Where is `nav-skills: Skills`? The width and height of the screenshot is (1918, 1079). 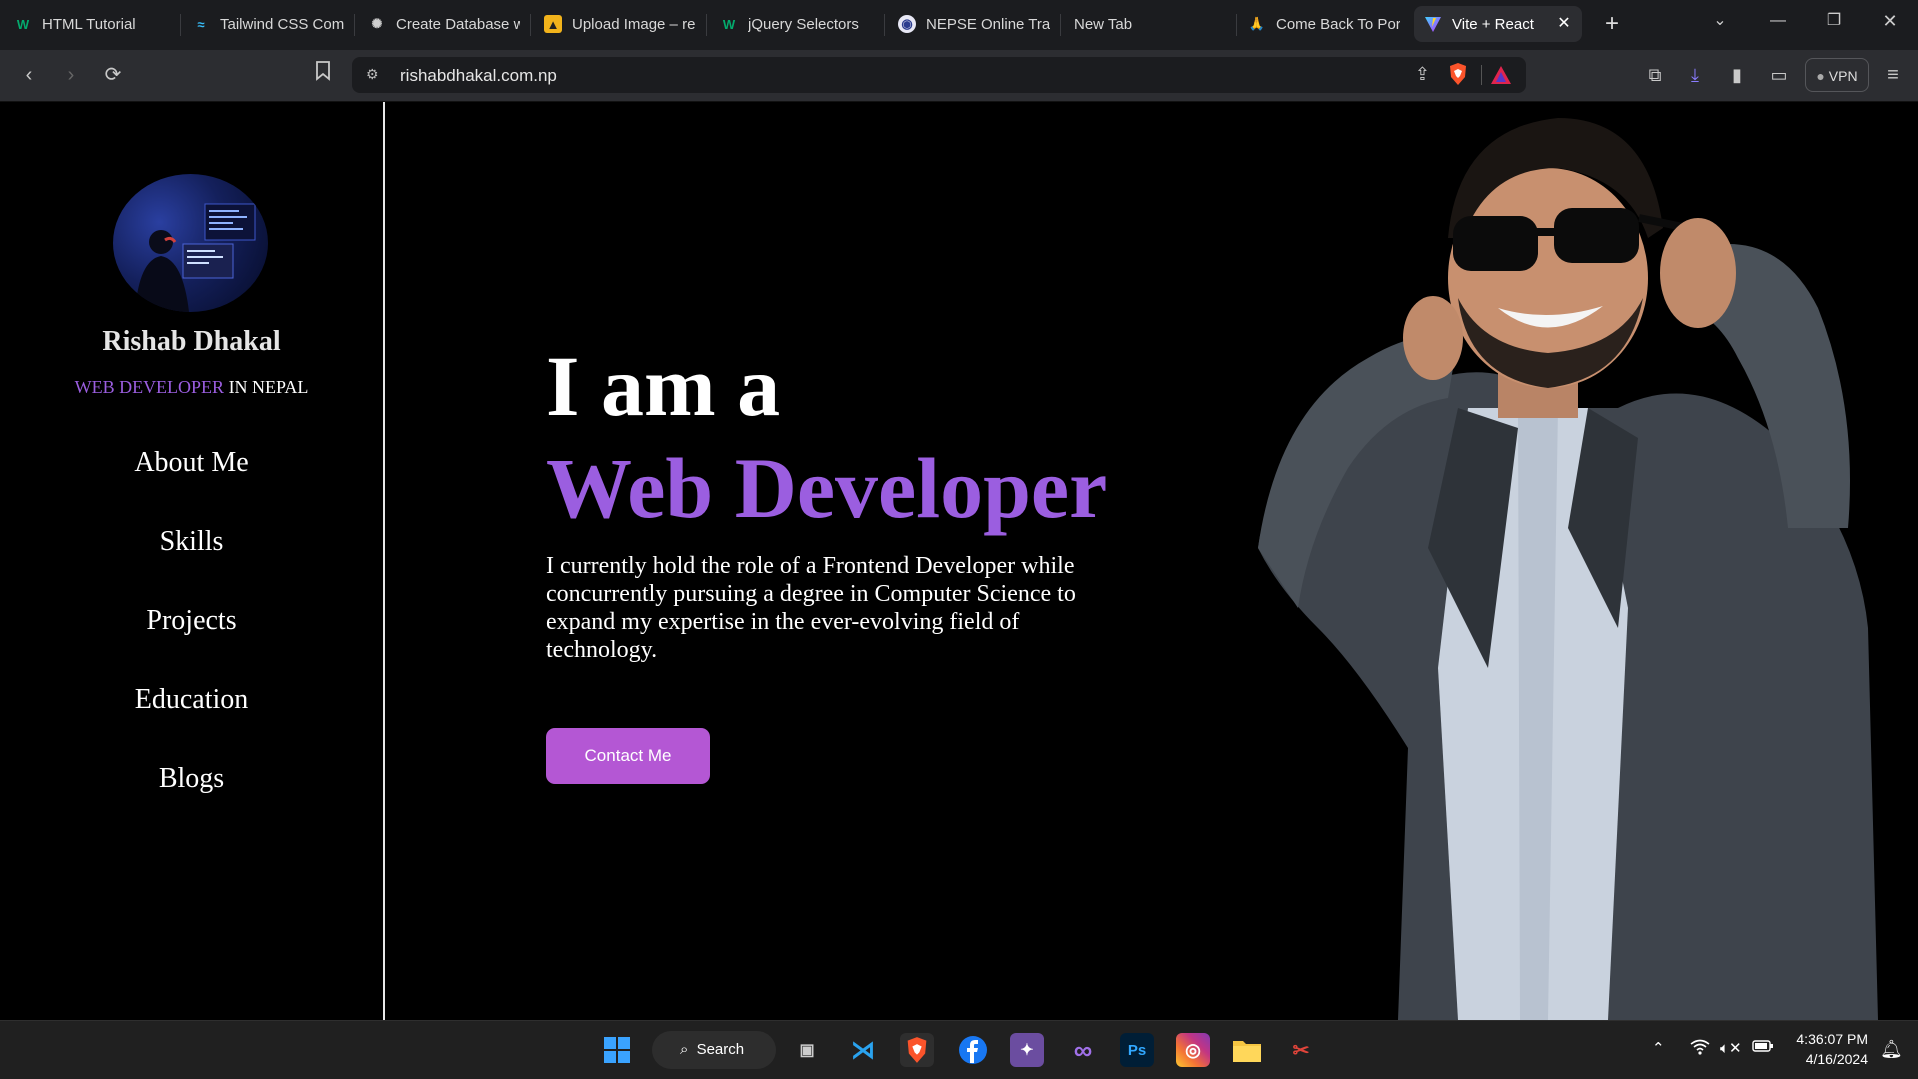 nav-skills: Skills is located at coordinates (191, 542).